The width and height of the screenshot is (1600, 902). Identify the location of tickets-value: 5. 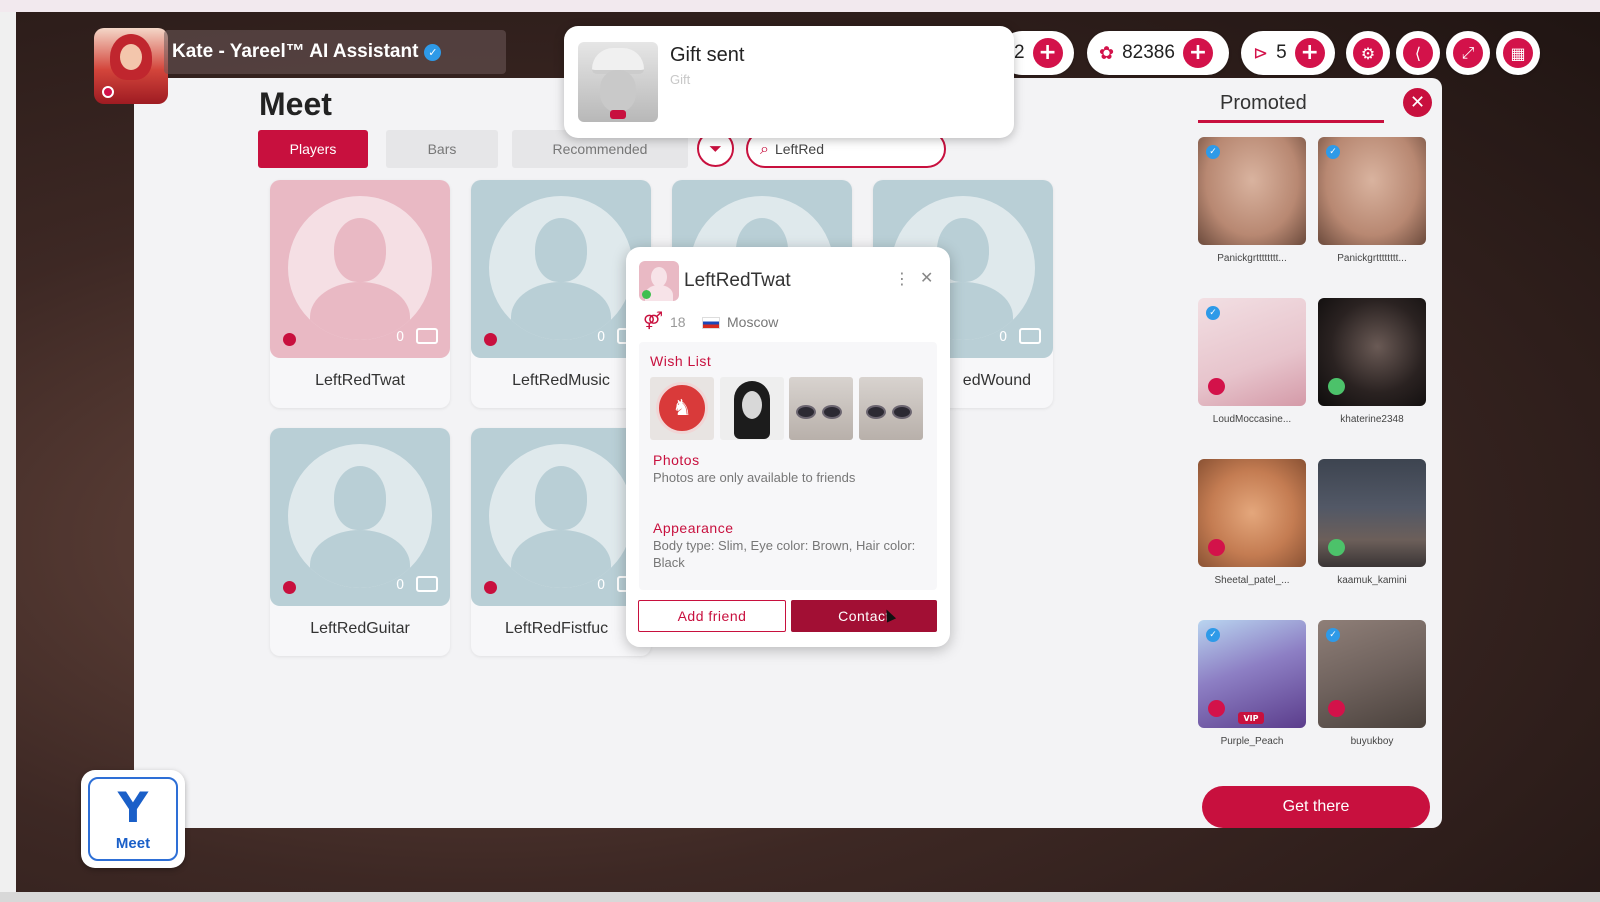
(1281, 52).